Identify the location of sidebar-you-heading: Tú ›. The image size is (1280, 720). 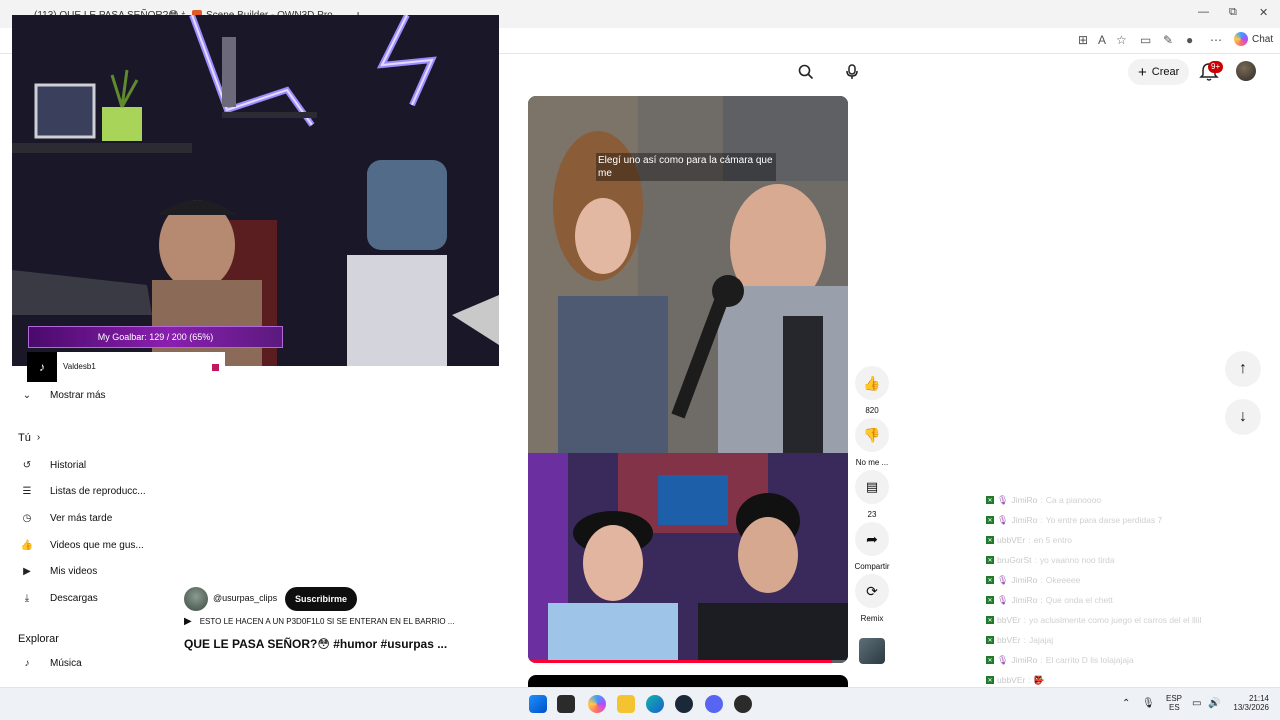
(29, 438).